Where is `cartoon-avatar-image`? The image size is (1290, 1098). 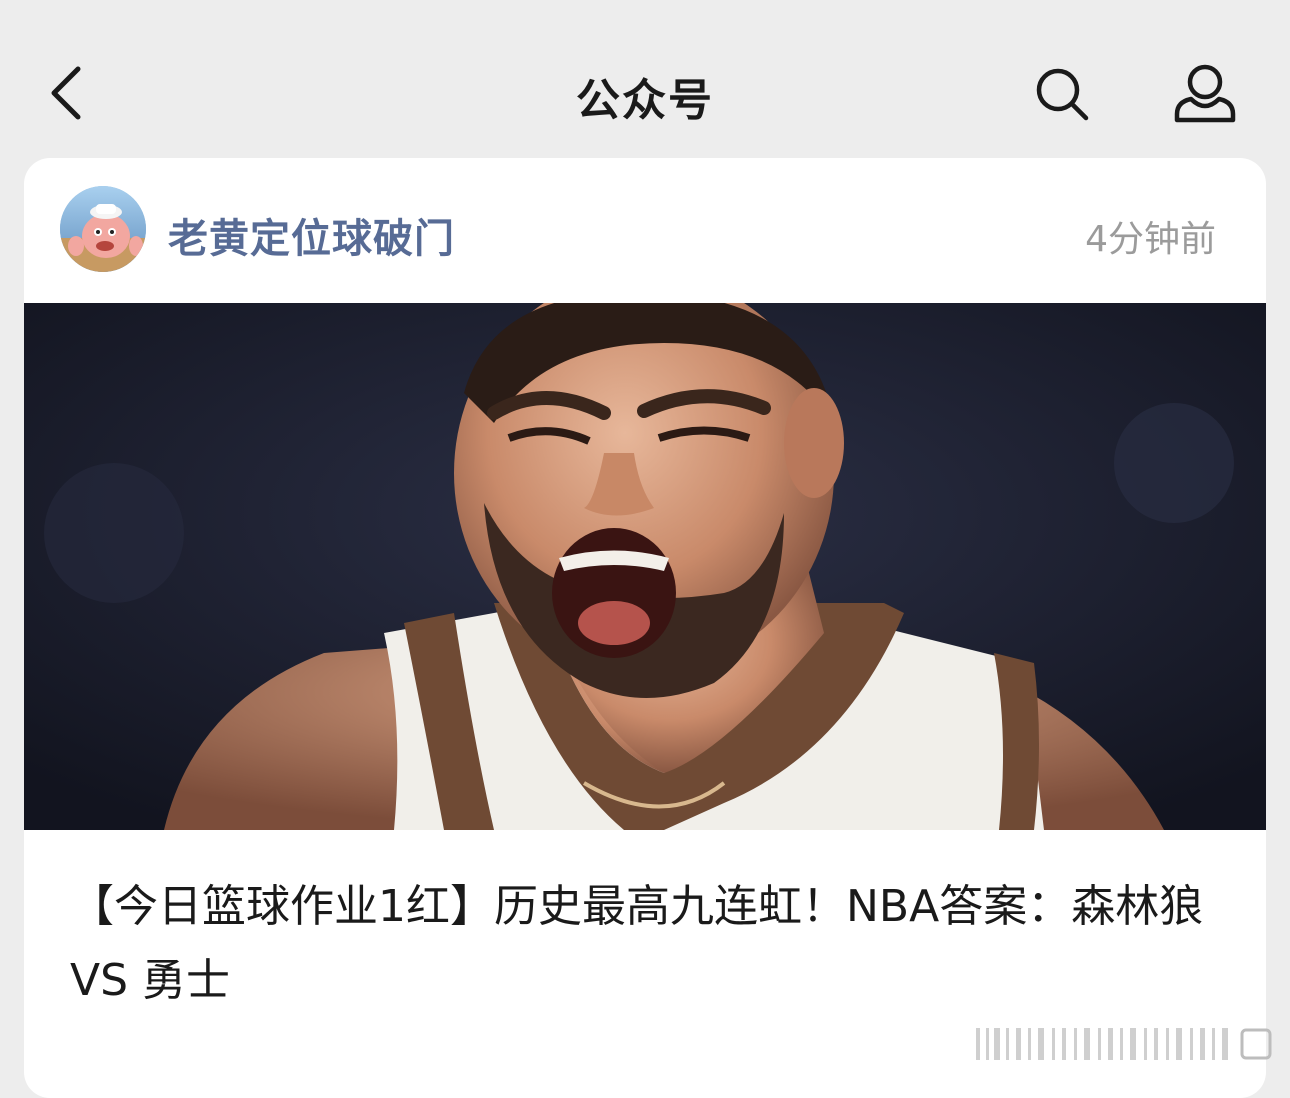 cartoon-avatar-image is located at coordinates (103, 229).